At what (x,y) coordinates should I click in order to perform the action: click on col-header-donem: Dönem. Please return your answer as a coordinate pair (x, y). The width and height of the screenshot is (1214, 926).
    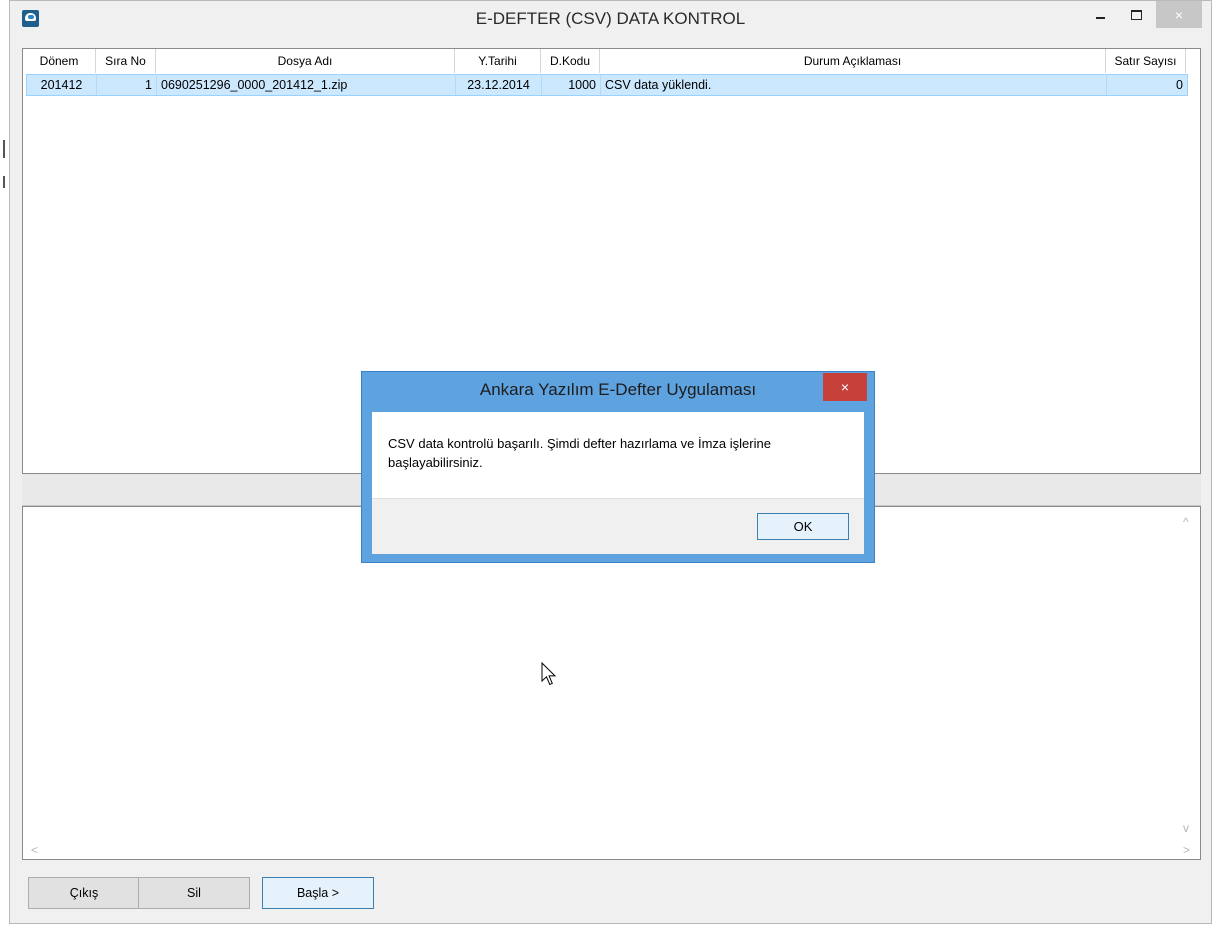
    Looking at the image, I should click on (59, 61).